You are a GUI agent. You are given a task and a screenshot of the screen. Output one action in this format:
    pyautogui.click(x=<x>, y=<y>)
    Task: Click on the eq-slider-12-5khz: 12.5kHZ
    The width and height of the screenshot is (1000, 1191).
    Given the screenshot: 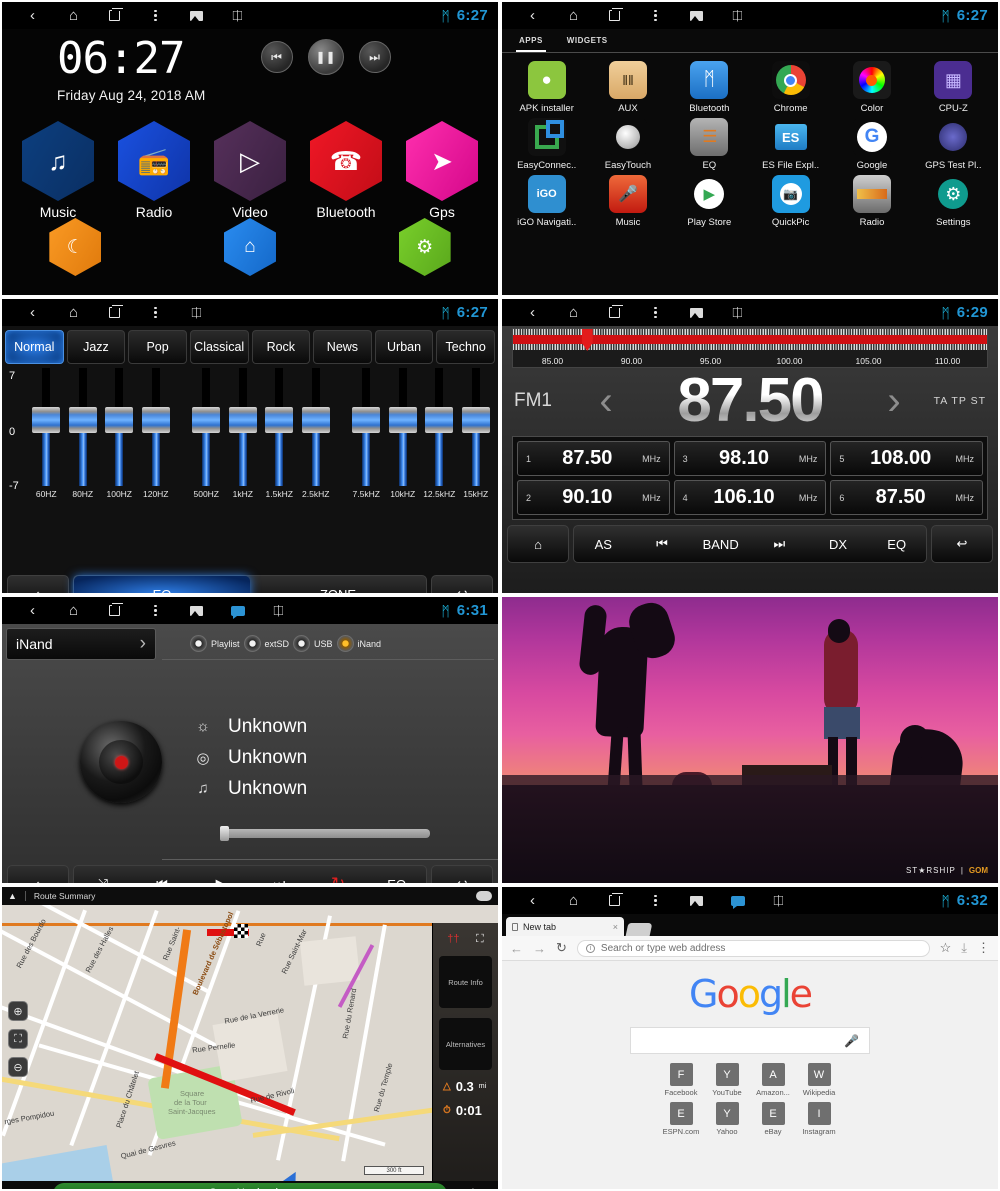 What is the action you would take?
    pyautogui.click(x=439, y=433)
    